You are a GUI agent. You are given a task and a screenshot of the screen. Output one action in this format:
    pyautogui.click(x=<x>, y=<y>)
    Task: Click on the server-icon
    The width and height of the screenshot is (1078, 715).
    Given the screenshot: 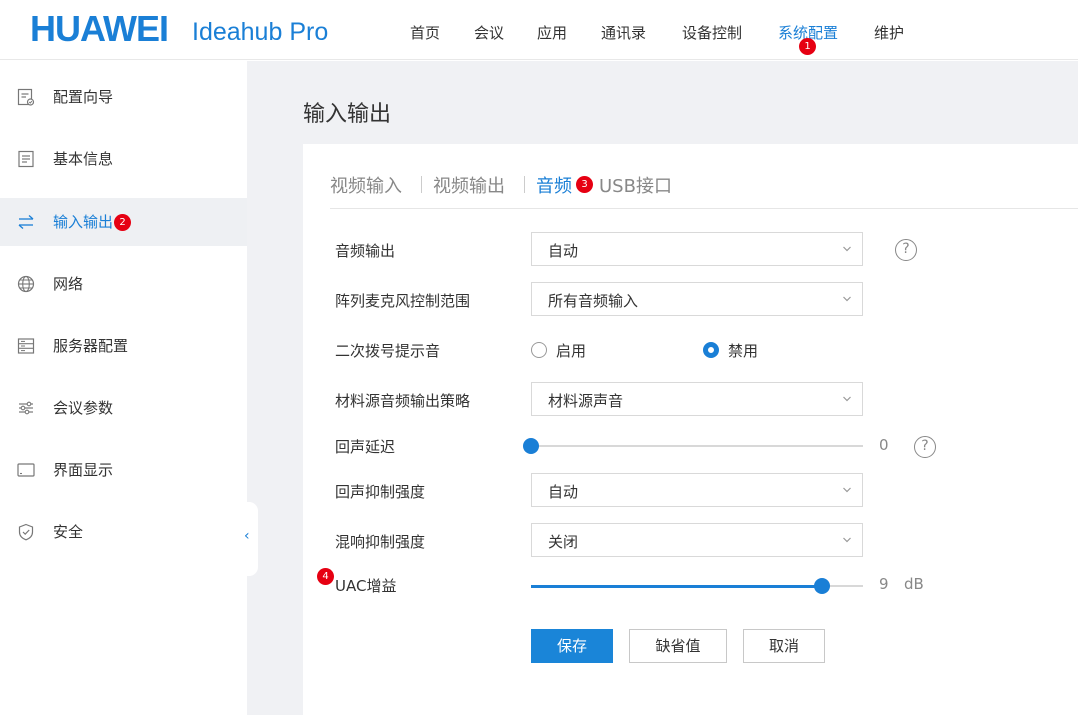 What is the action you would take?
    pyautogui.click(x=26, y=346)
    